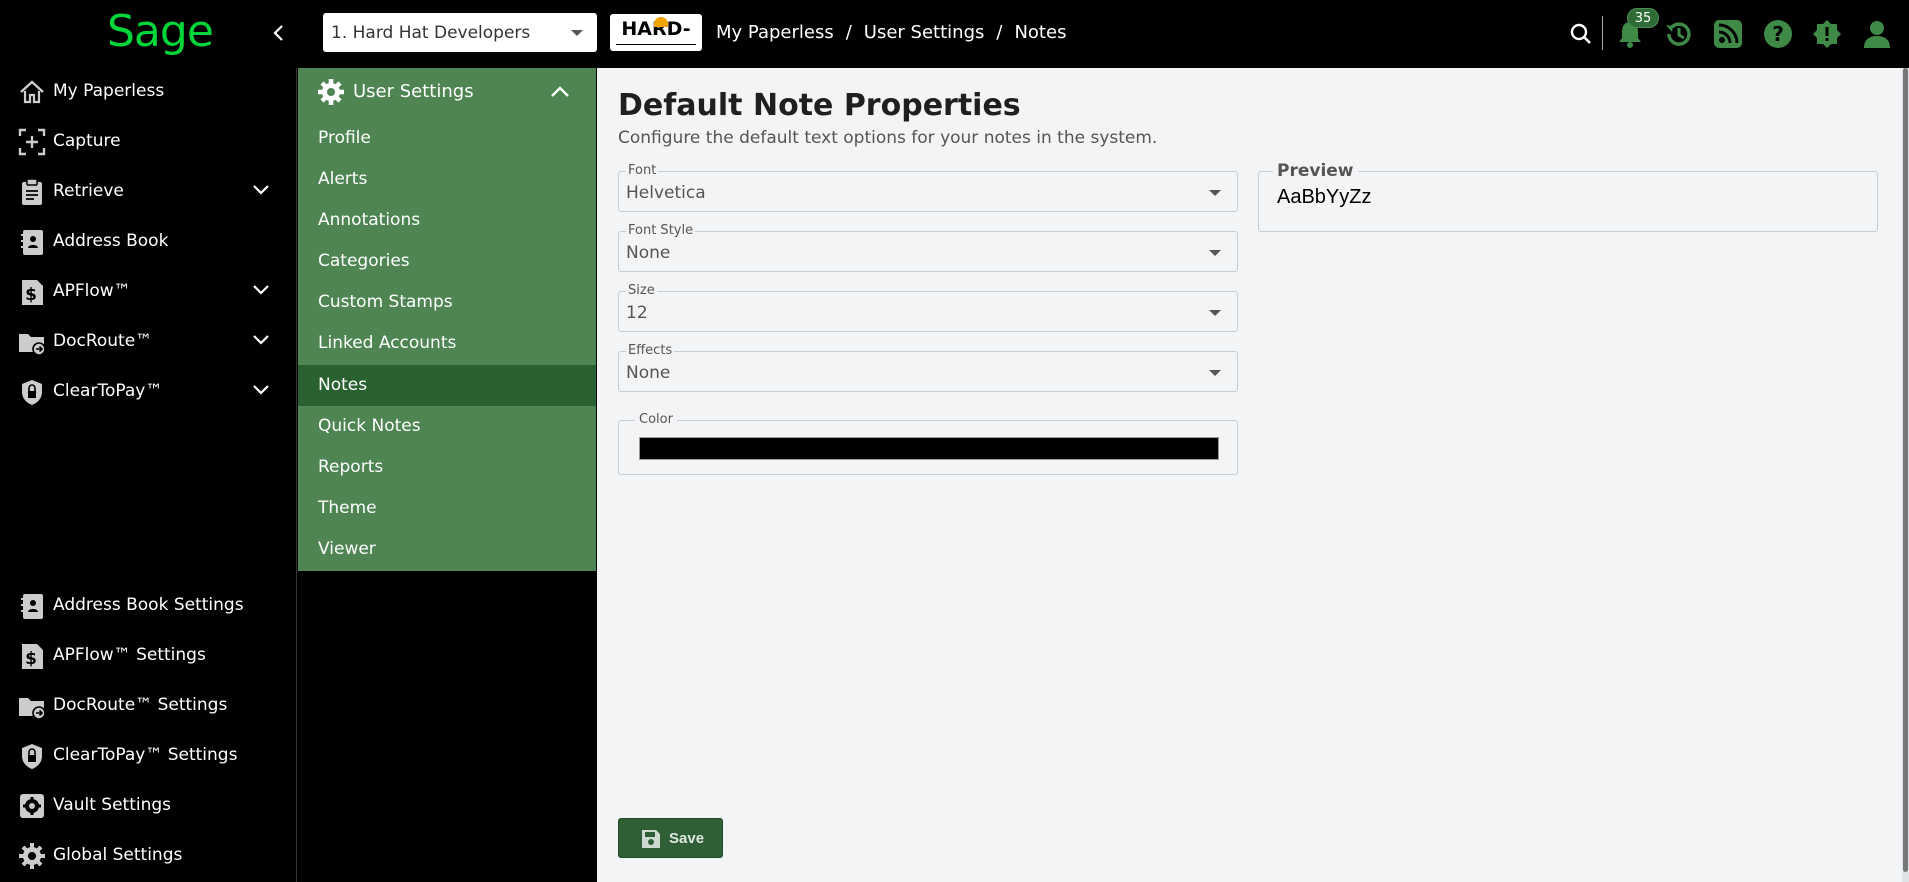 The height and width of the screenshot is (882, 1909). What do you see at coordinates (88, 191) in the screenshot?
I see `nav-item-label: Retrieve` at bounding box center [88, 191].